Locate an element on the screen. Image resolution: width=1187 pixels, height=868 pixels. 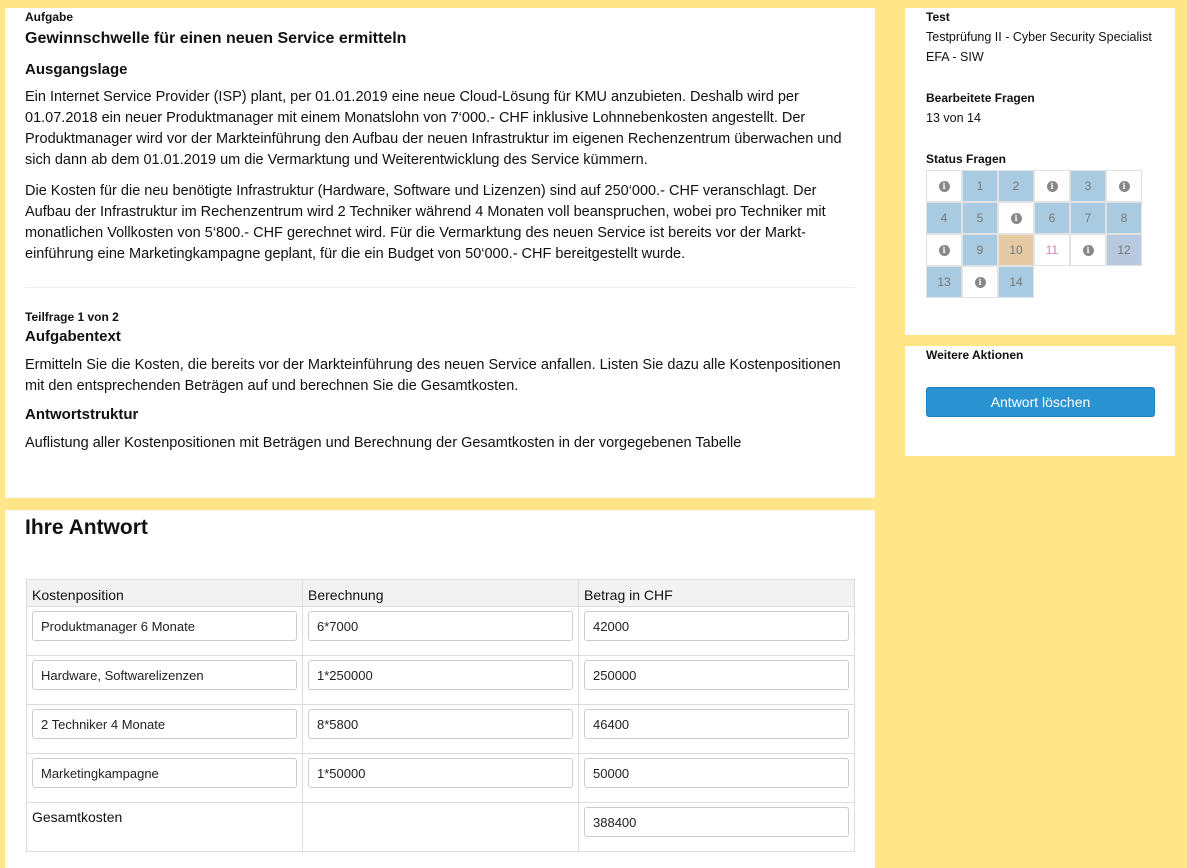
situation-heading: Ausgangslage is located at coordinates (76, 69).